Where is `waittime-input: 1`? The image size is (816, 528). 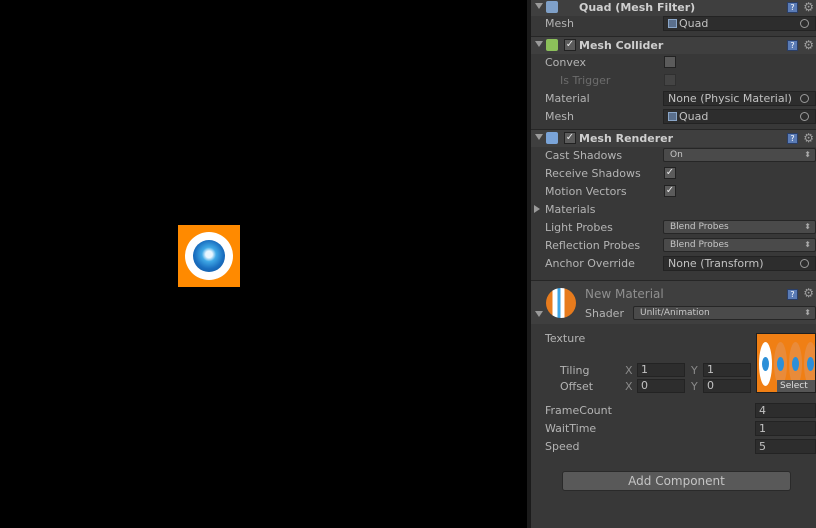 waittime-input: 1 is located at coordinates (785, 428).